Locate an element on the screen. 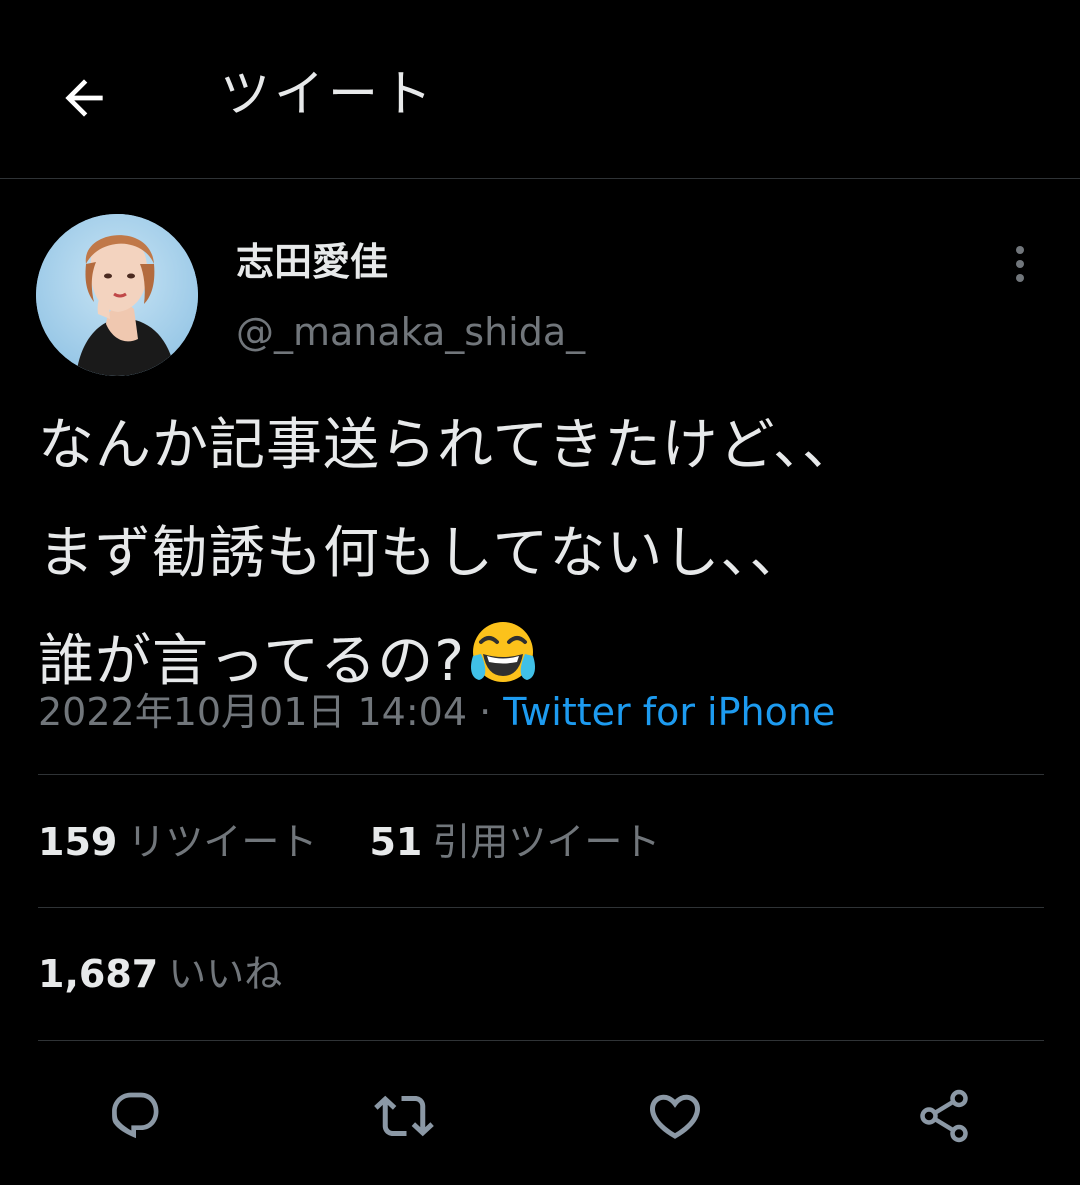  quote-count: 51 is located at coordinates (396, 842).